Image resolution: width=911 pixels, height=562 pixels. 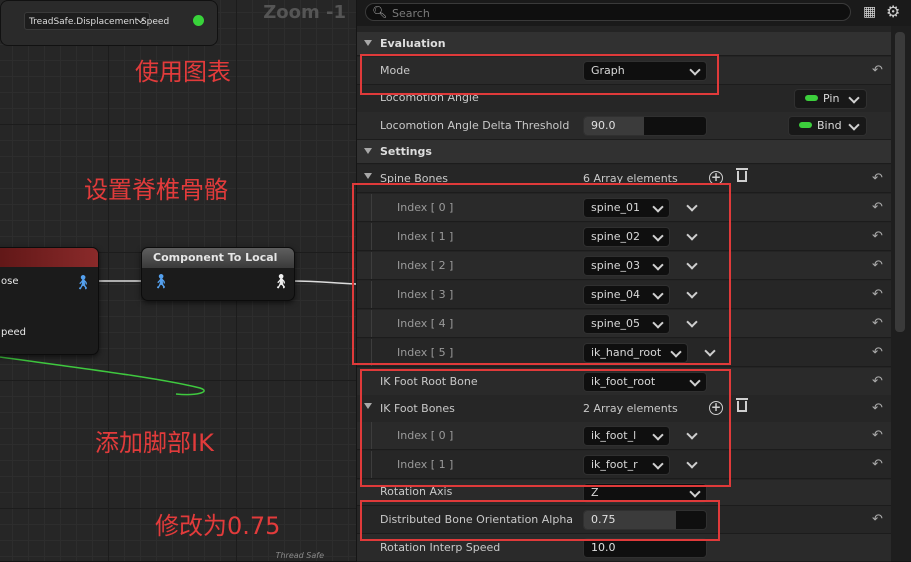 What do you see at coordinates (626, 208) in the screenshot?
I see `spine-bone-combo: spine_01` at bounding box center [626, 208].